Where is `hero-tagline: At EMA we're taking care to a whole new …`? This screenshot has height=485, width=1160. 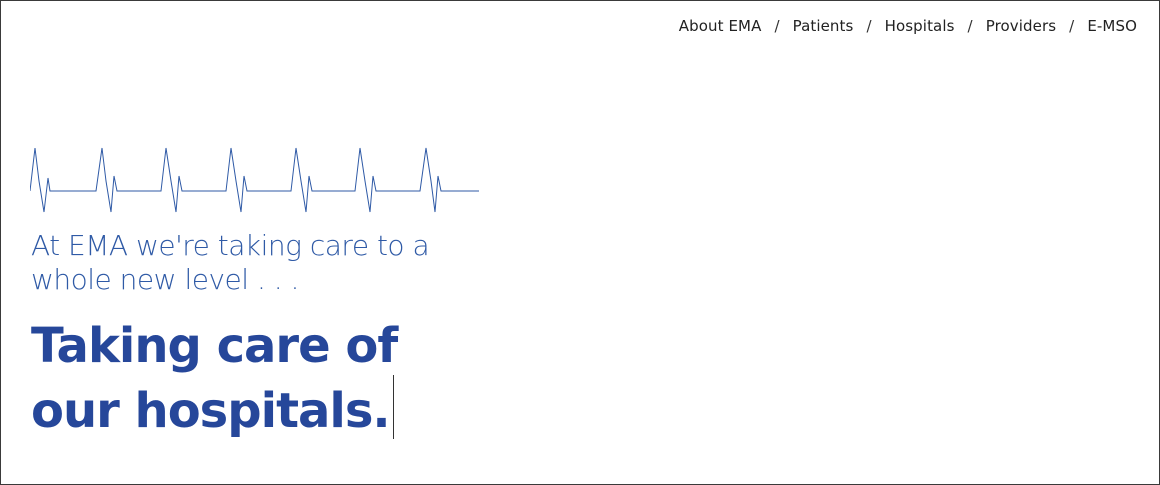 hero-tagline: At EMA we're taking care to a whole new … is located at coordinates (230, 262).